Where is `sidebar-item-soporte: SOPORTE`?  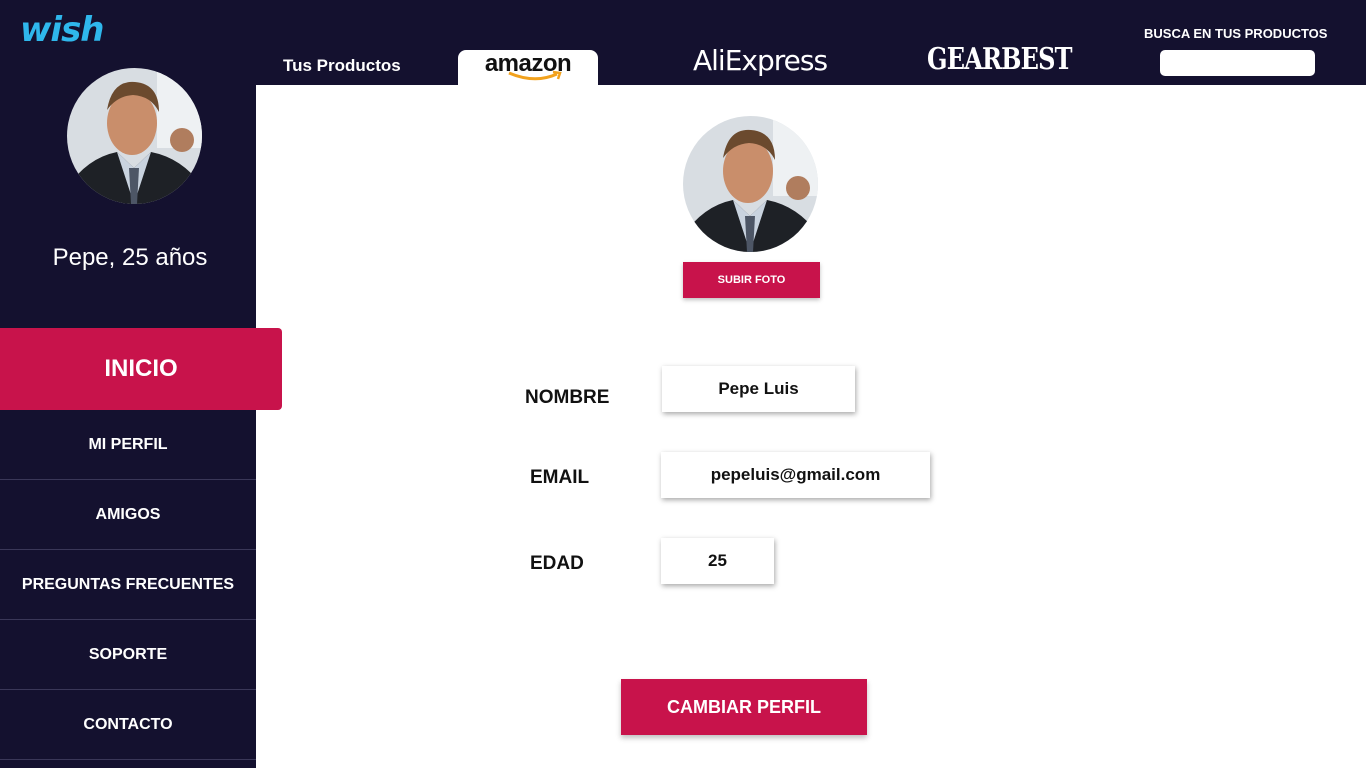
sidebar-item-soporte: SOPORTE is located at coordinates (128, 655).